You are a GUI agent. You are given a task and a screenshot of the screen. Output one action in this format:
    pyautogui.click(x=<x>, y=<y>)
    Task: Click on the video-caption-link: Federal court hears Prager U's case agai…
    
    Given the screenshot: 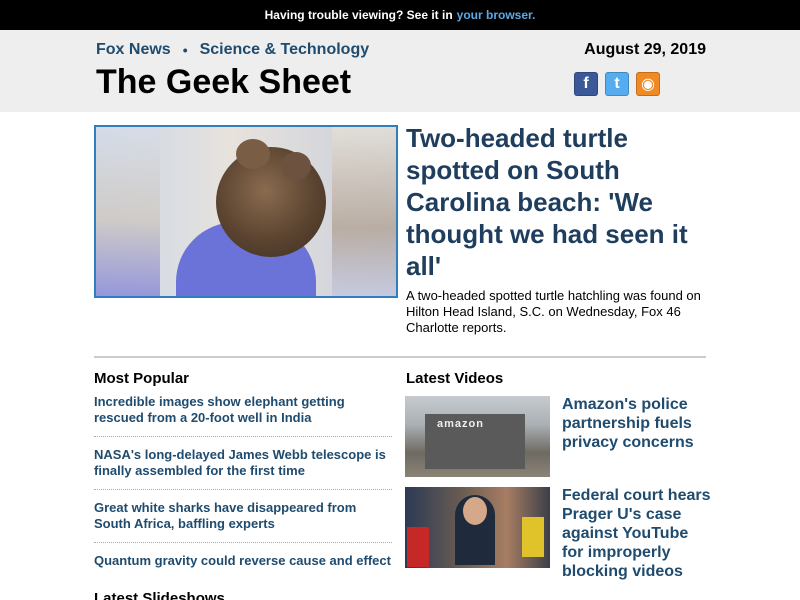 What is the action you would take?
    pyautogui.click(x=637, y=533)
    